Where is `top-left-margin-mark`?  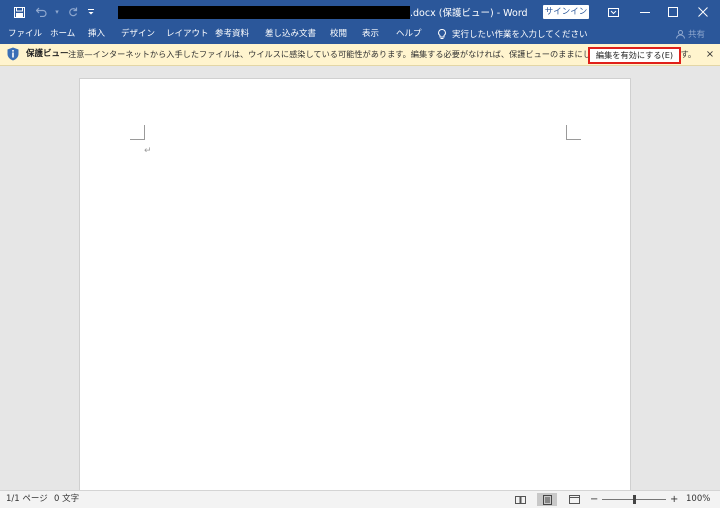 top-left-margin-mark is located at coordinates (137, 132).